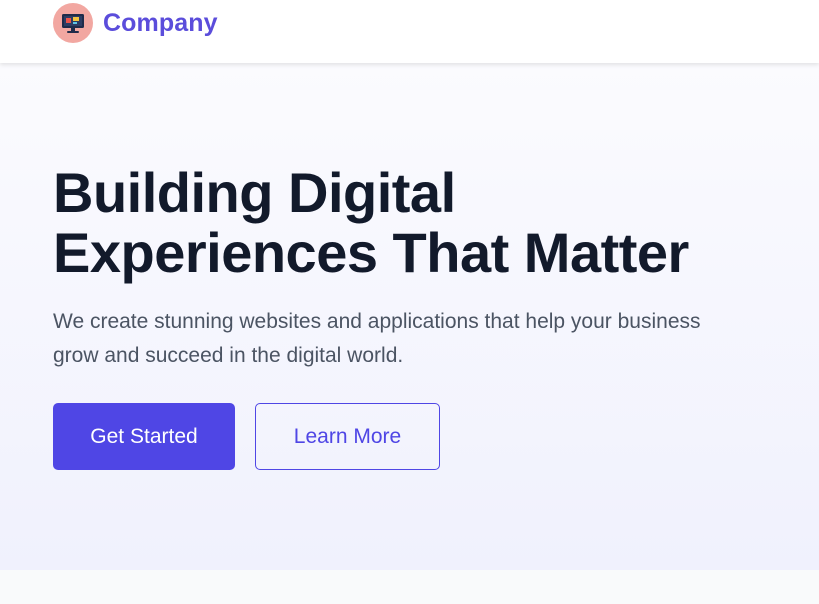 Image resolution: width=819 pixels, height=604 pixels. I want to click on hero-headline-line-1: Building Digital, so click(254, 192).